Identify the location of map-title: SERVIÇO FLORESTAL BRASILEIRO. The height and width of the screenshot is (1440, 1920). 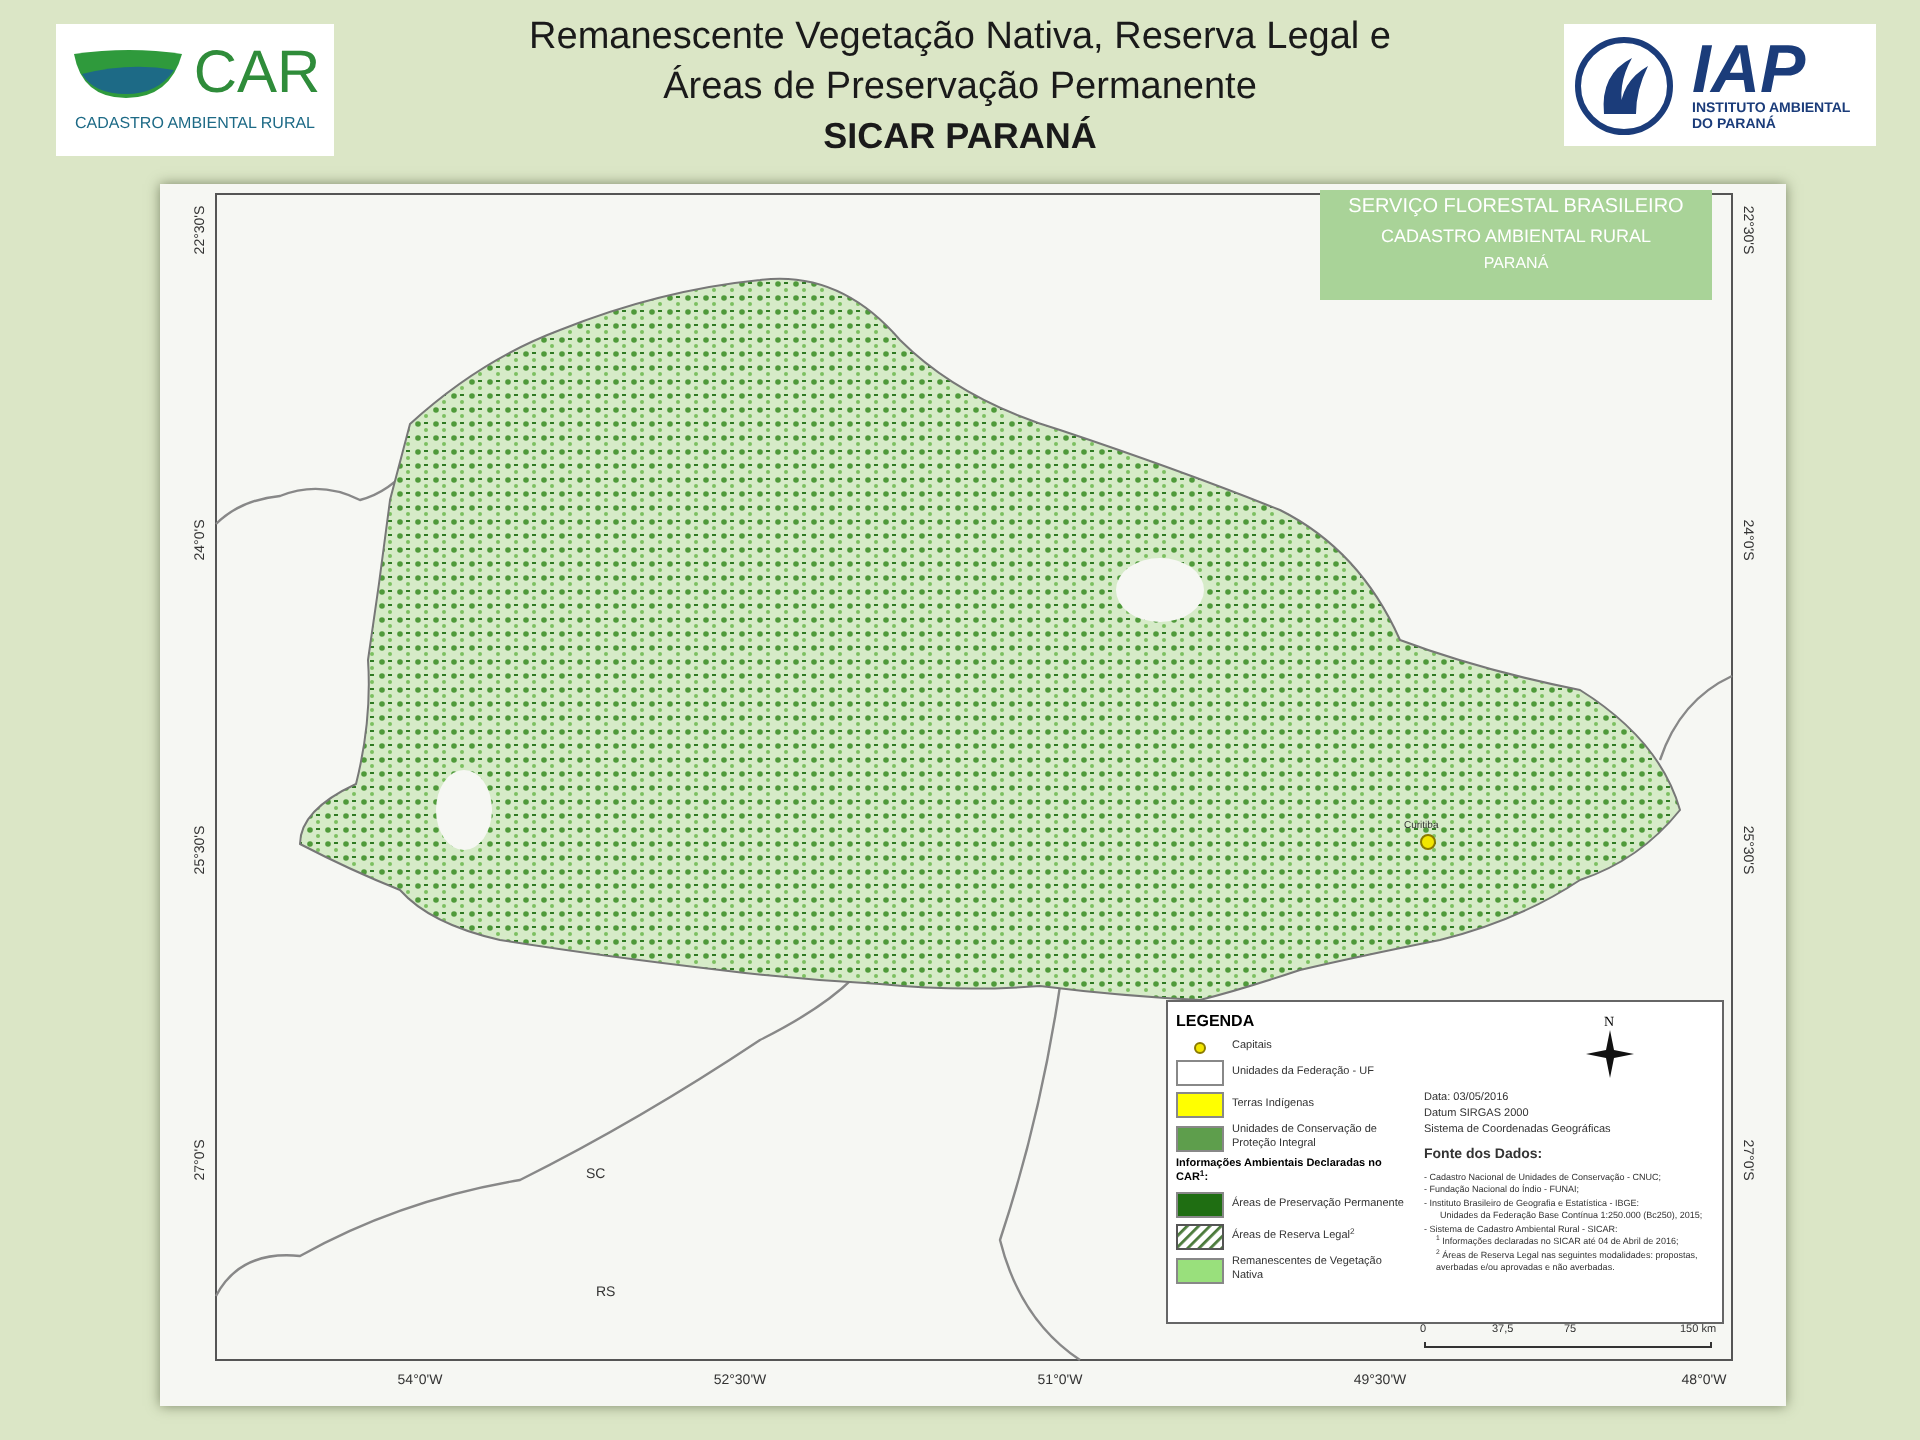
(1516, 208).